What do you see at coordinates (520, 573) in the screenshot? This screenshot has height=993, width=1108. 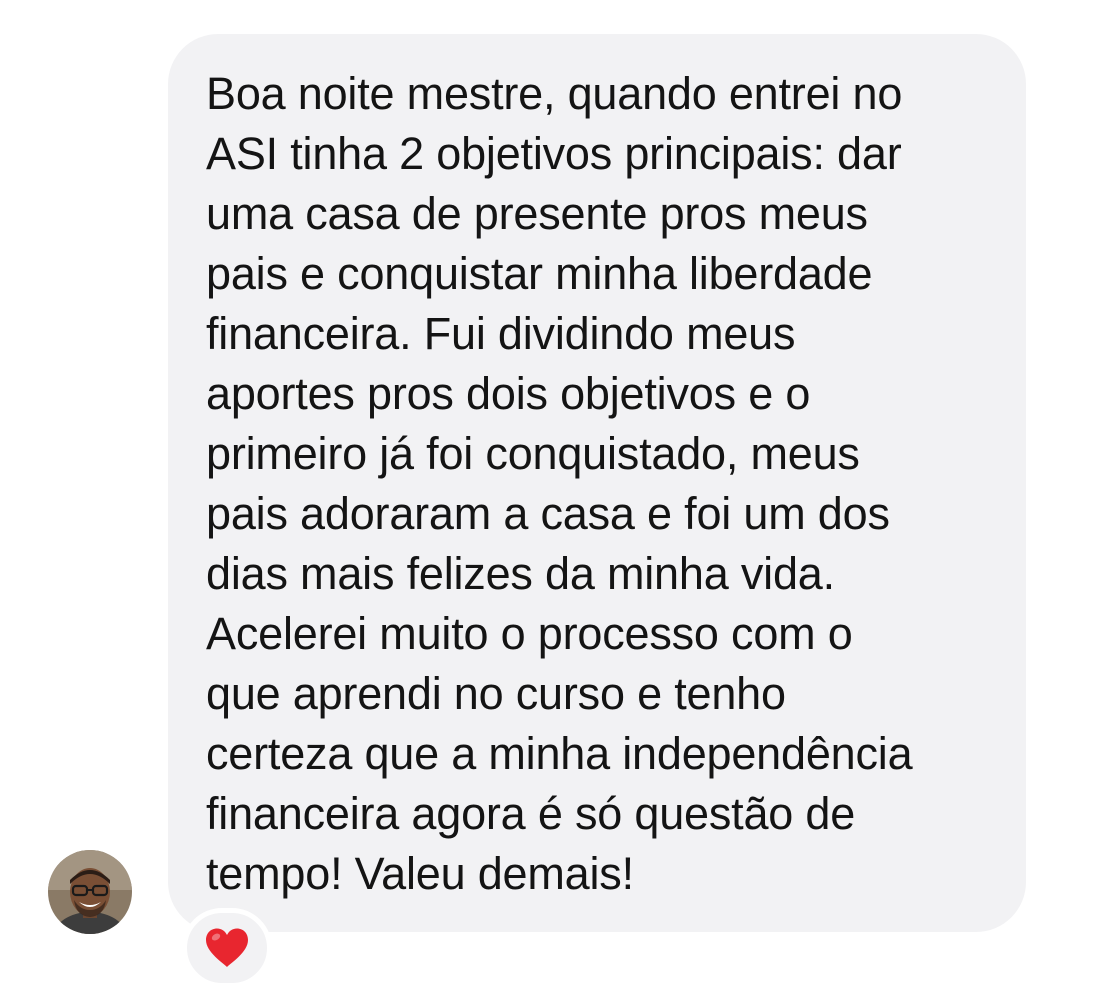 I see `message-line: dias mais felizes da minha vida.` at bounding box center [520, 573].